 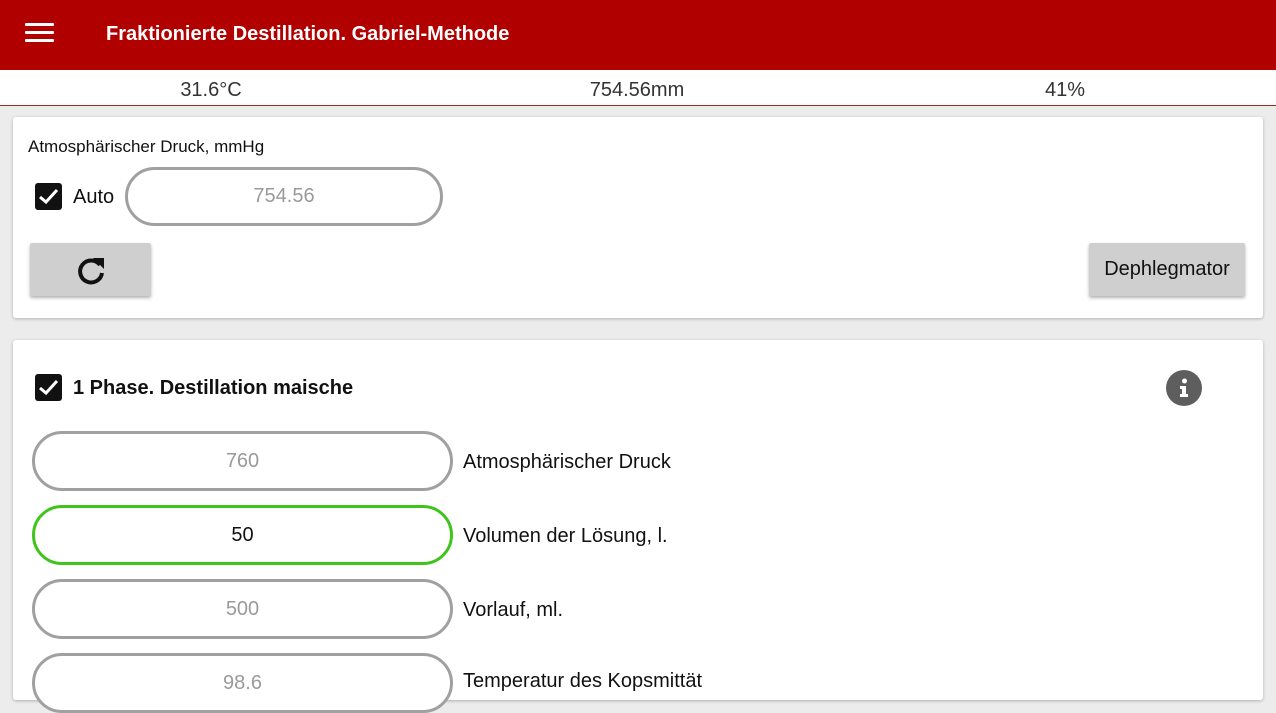 I want to click on solution-volume-label: Volumen der Lösung, l., so click(x=565, y=536).